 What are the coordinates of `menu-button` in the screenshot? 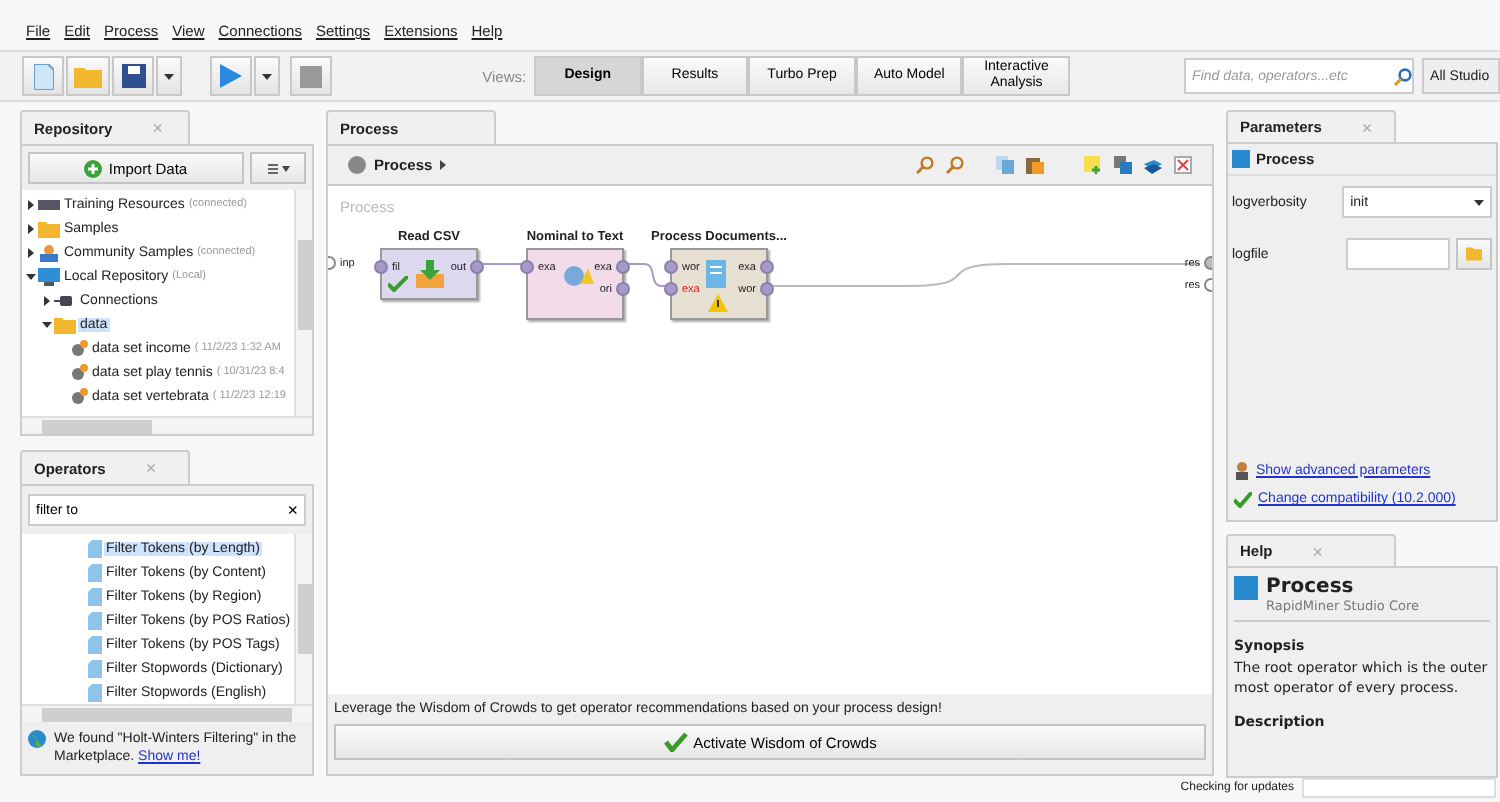 It's located at (278, 168).